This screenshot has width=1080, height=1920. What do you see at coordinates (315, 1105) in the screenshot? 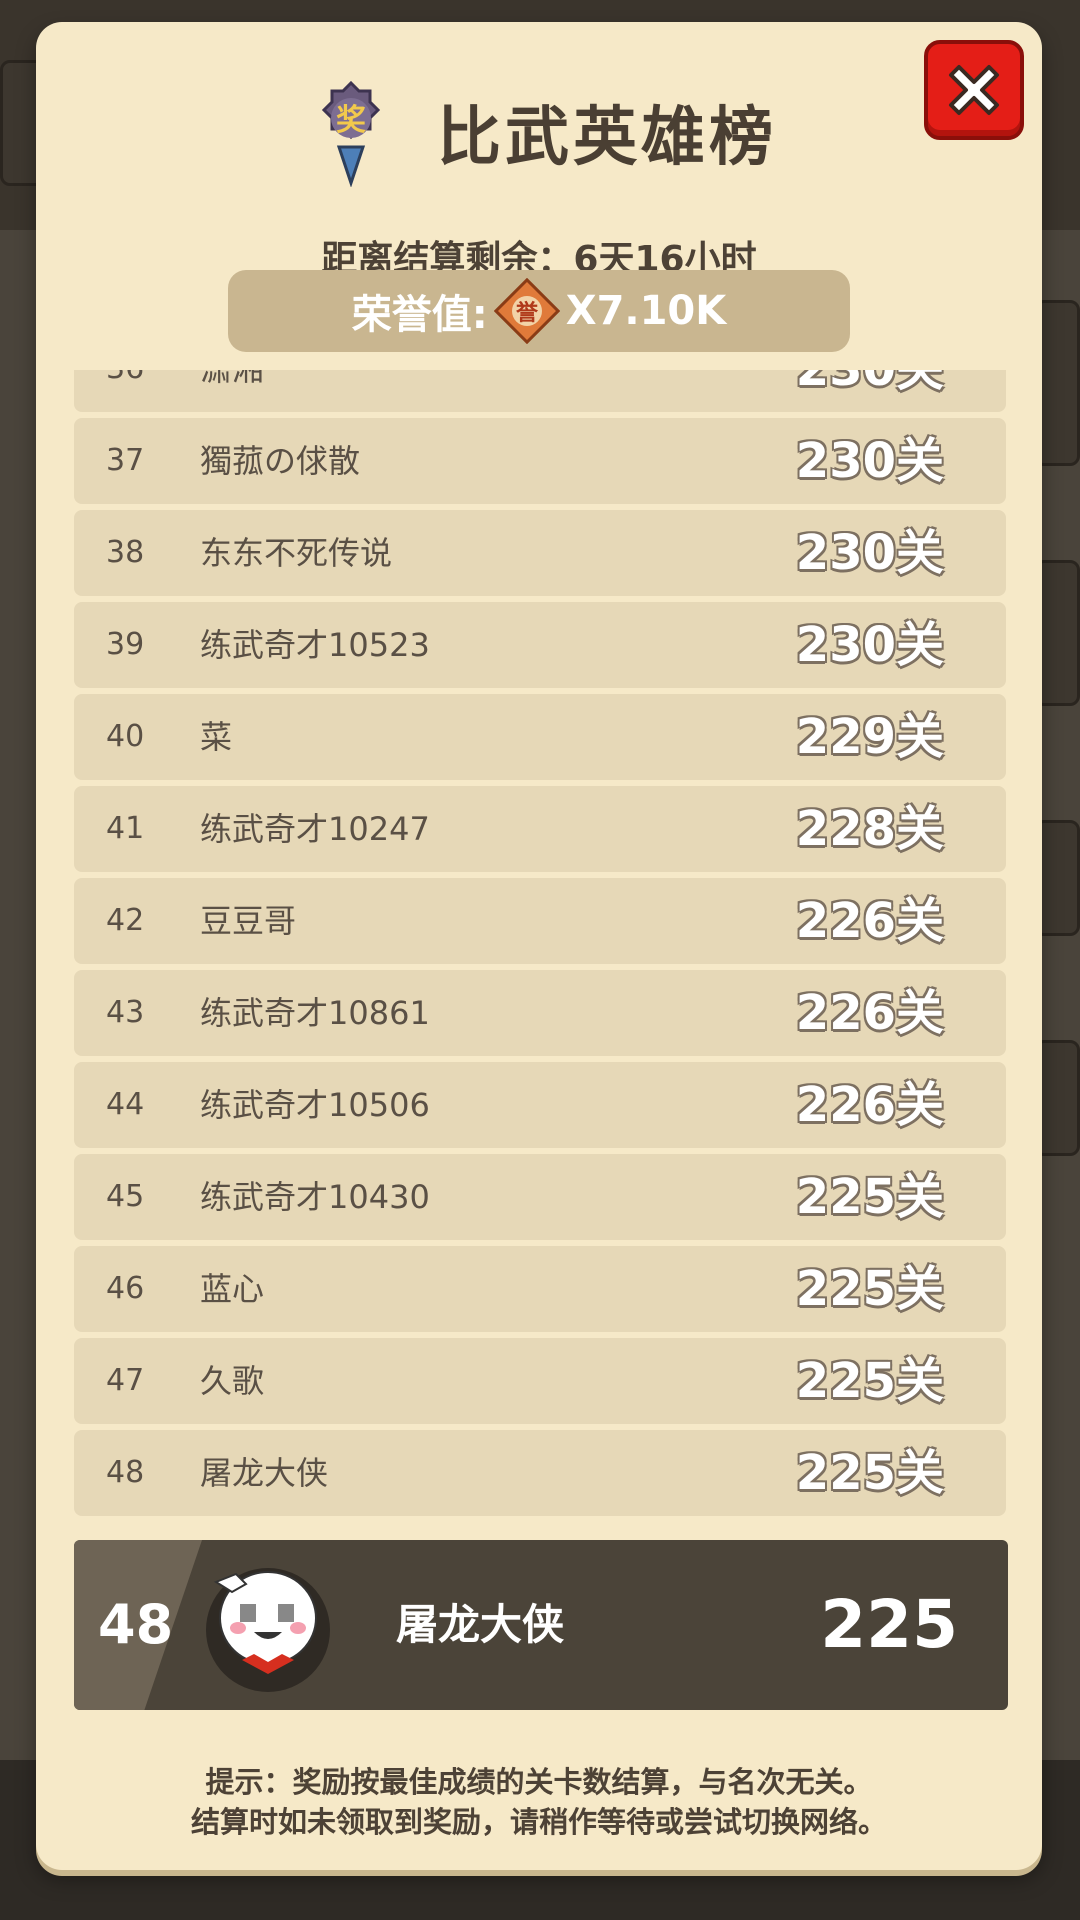
I see `row-player-name: 练武奇才10506` at bounding box center [315, 1105].